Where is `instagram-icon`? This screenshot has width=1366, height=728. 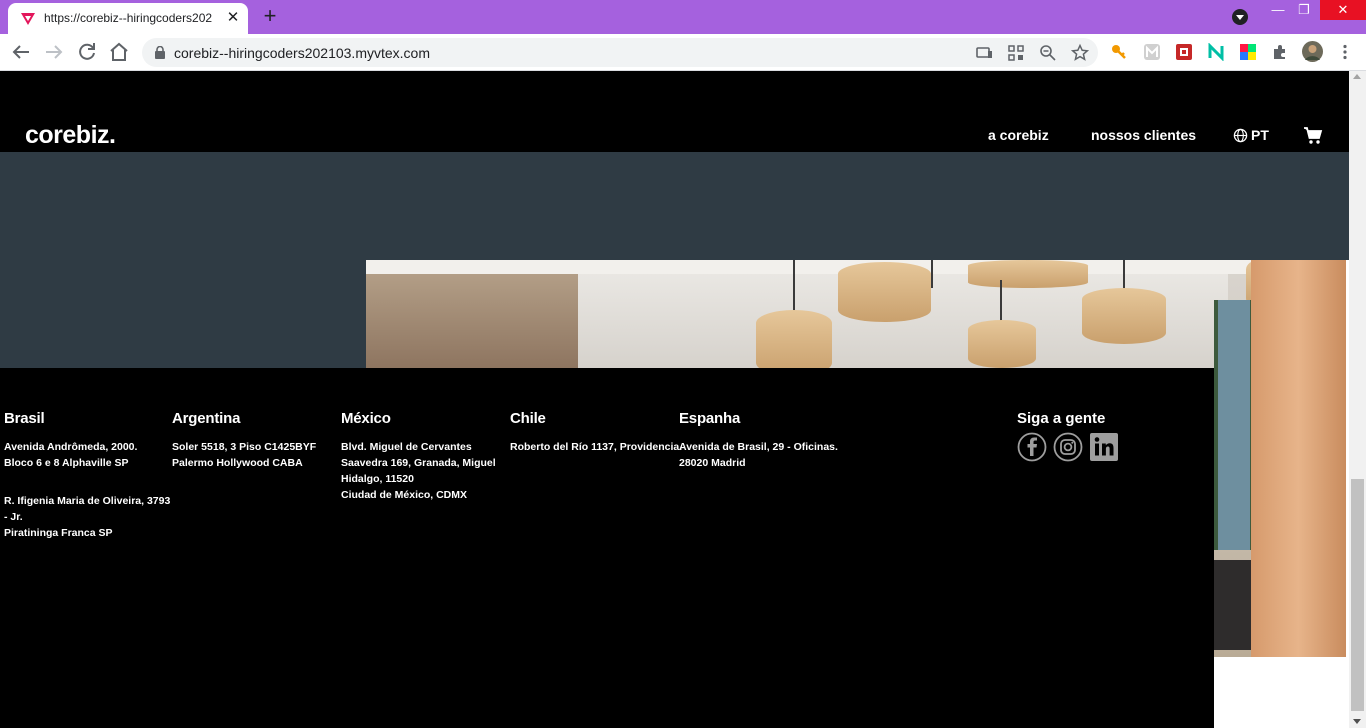 instagram-icon is located at coordinates (1068, 447).